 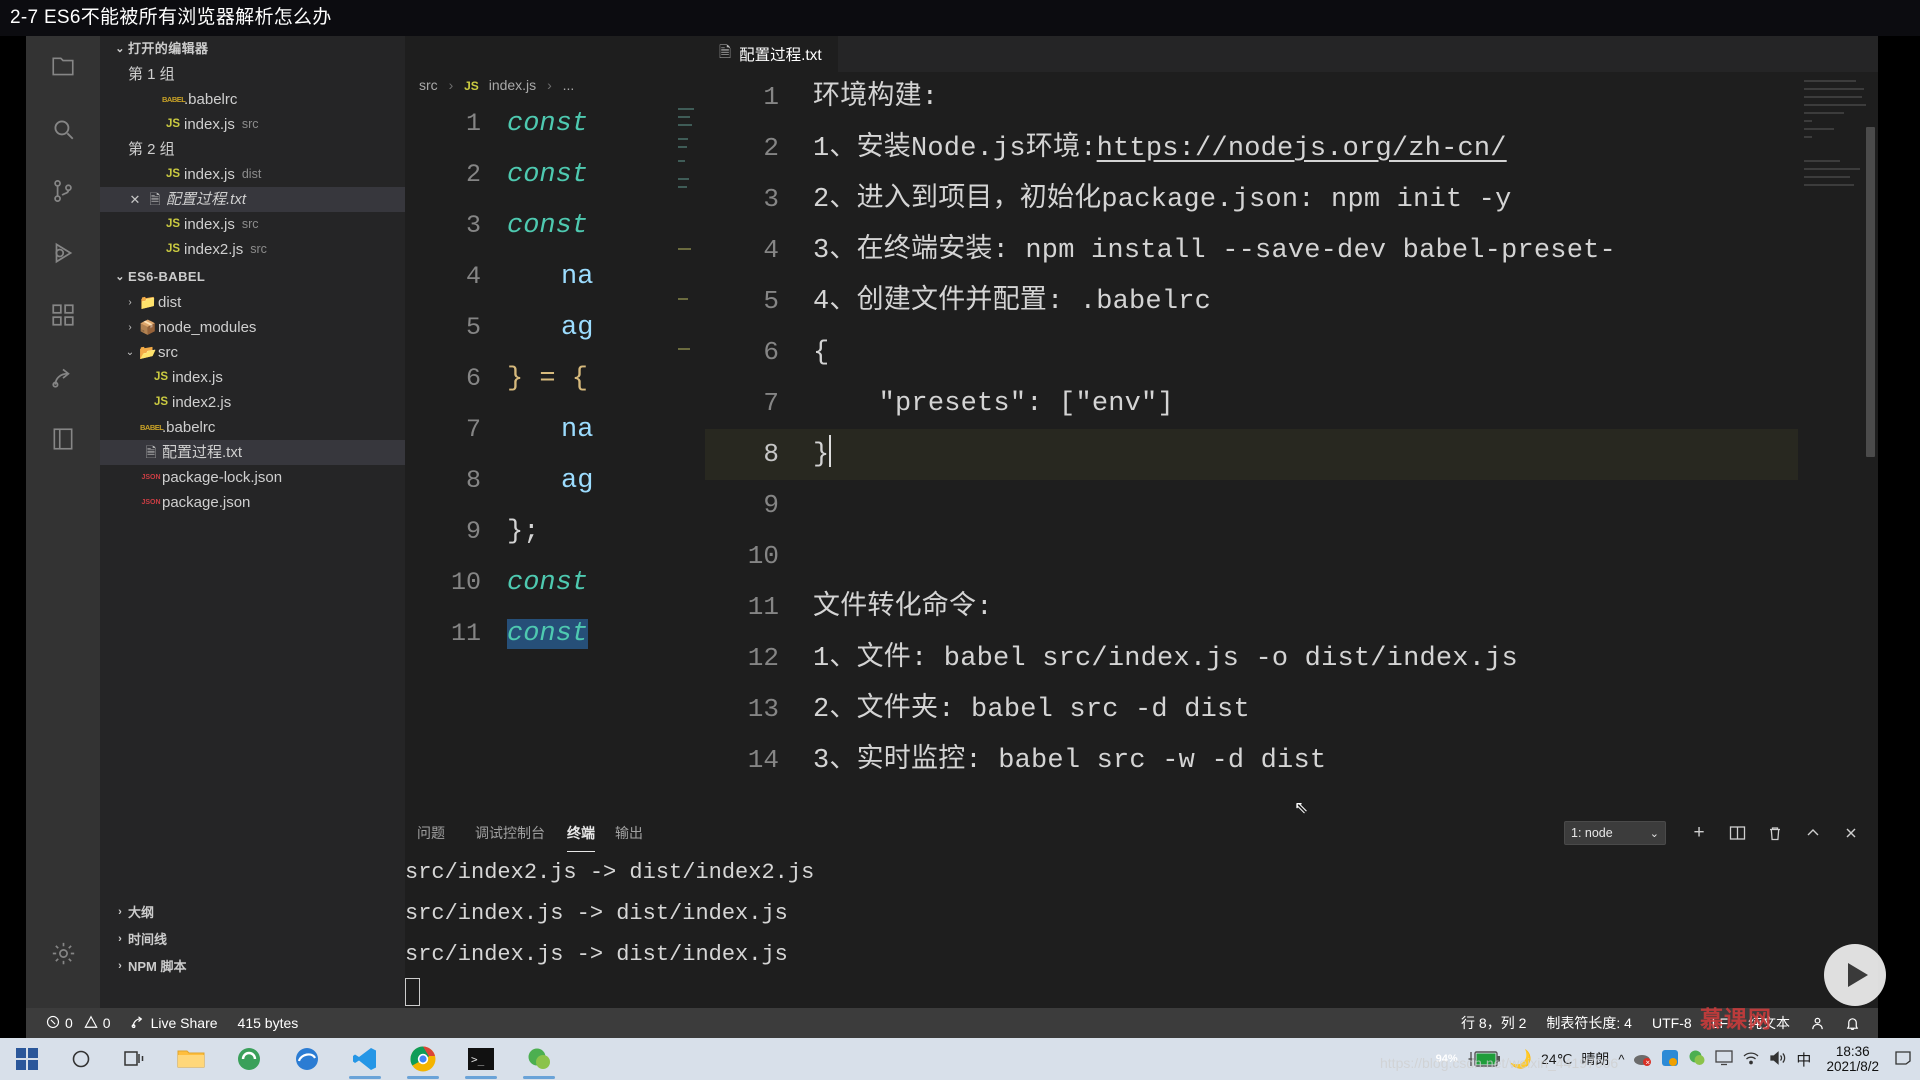 I want to click on task-view-icon, so click(x=135, y=1059).